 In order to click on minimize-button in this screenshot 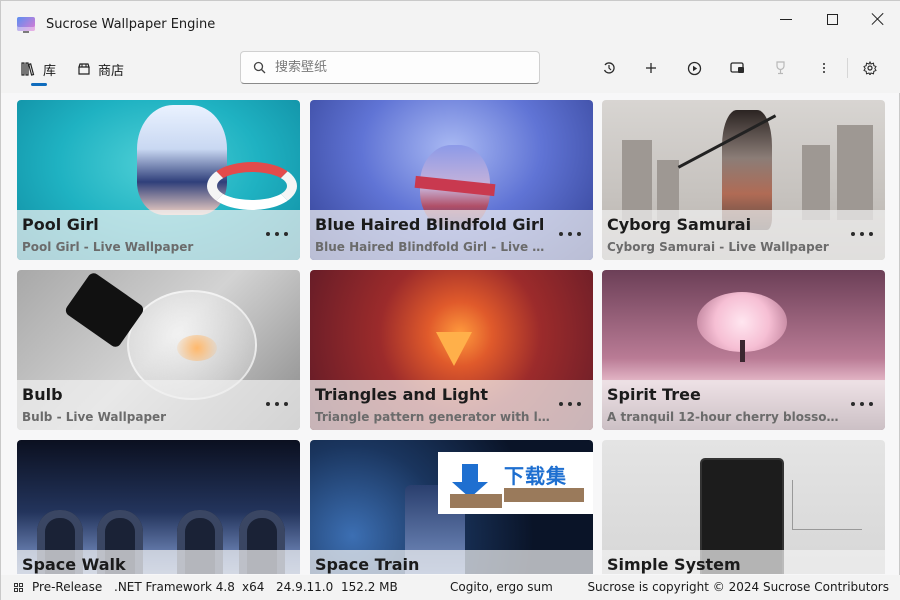, I will do `click(786, 19)`.